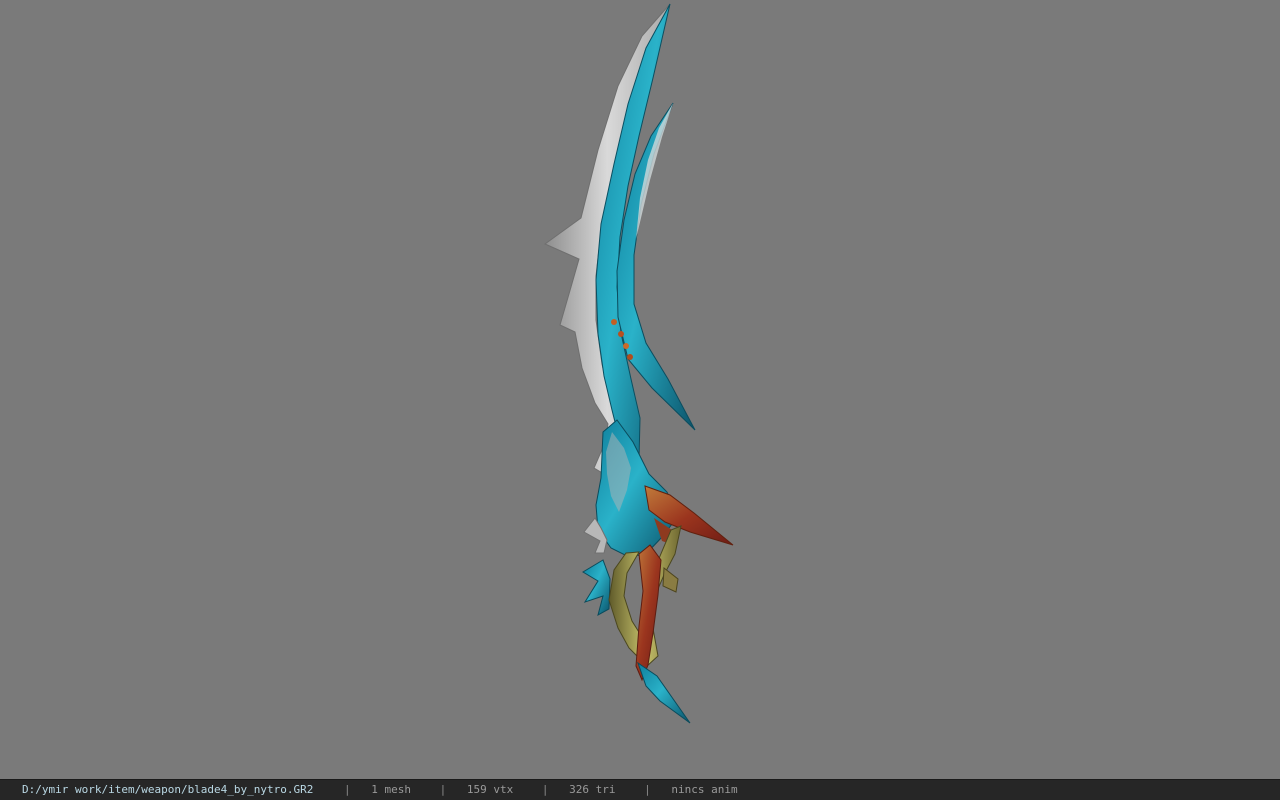 The height and width of the screenshot is (800, 1280). Describe the element at coordinates (490, 789) in the screenshot. I see `vertex-count: 159 vtx` at that location.